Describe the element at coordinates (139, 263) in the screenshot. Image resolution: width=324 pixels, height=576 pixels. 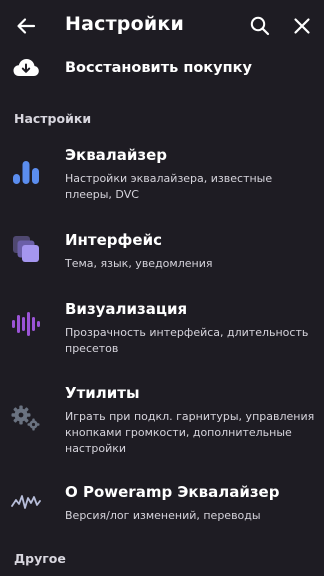
I see `item-subtitle-interface: Тема, язык, уведомления` at that location.